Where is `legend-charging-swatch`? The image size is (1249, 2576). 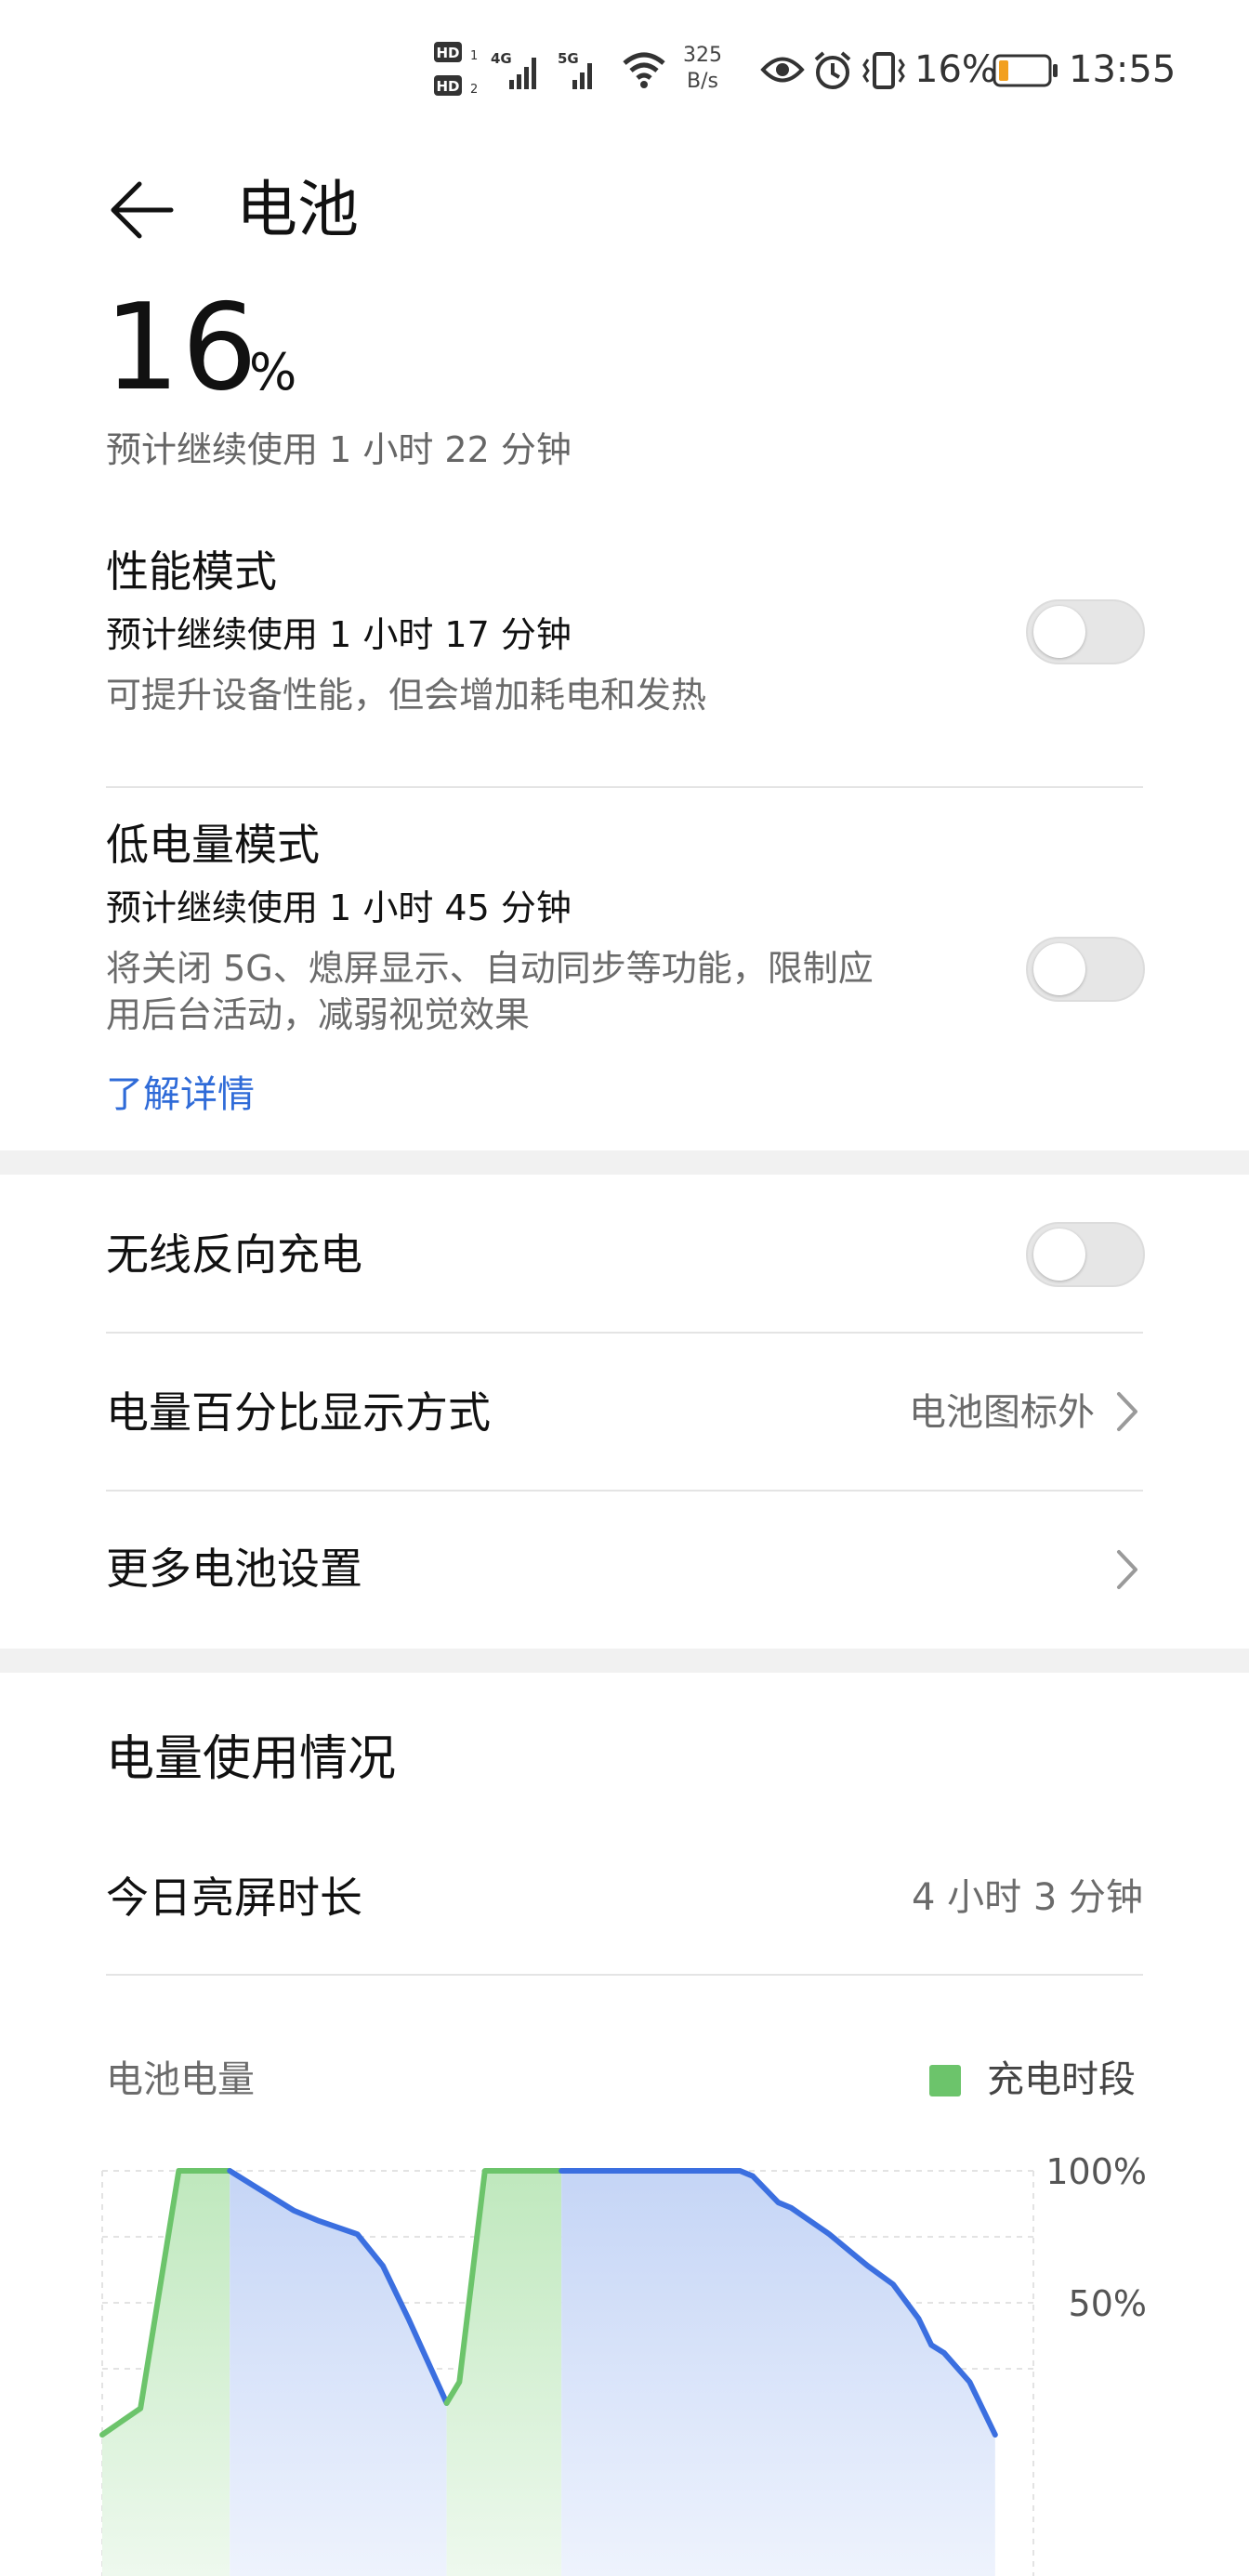 legend-charging-swatch is located at coordinates (945, 2080).